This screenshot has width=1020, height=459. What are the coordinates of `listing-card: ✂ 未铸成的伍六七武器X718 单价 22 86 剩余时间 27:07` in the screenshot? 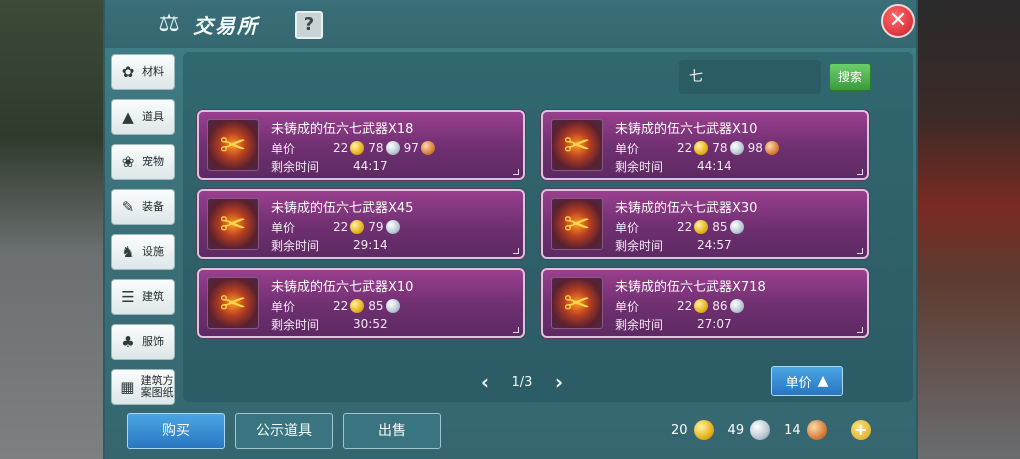 It's located at (705, 303).